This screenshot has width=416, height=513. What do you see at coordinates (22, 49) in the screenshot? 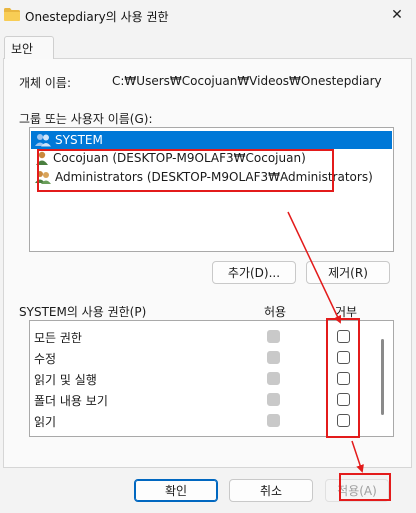
I see `tab-security-label: 보안` at bounding box center [22, 49].